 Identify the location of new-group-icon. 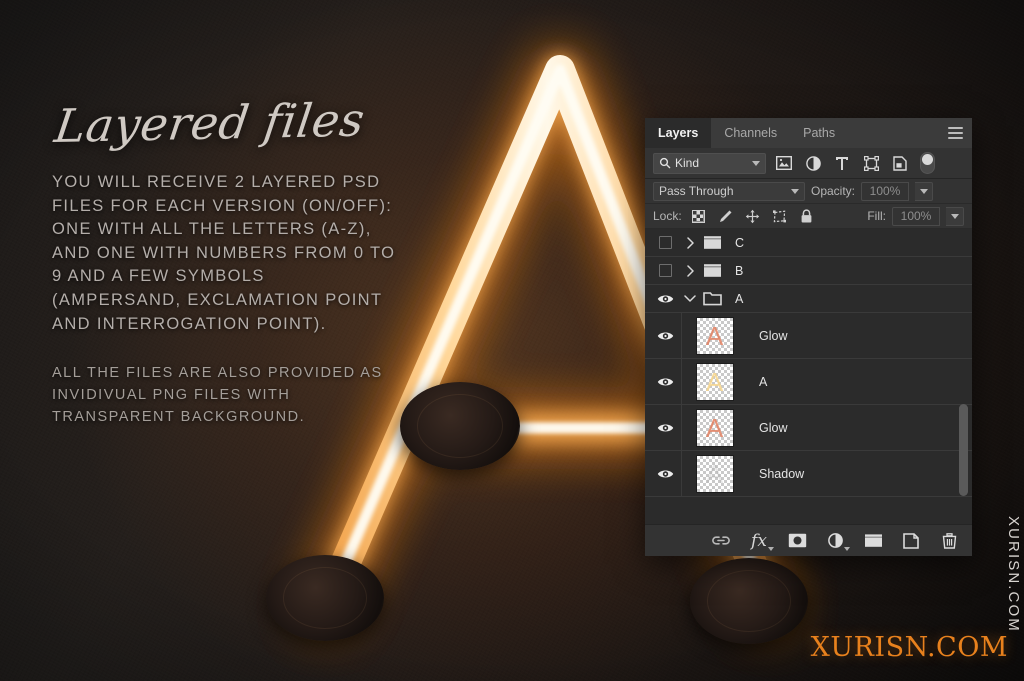
(873, 541).